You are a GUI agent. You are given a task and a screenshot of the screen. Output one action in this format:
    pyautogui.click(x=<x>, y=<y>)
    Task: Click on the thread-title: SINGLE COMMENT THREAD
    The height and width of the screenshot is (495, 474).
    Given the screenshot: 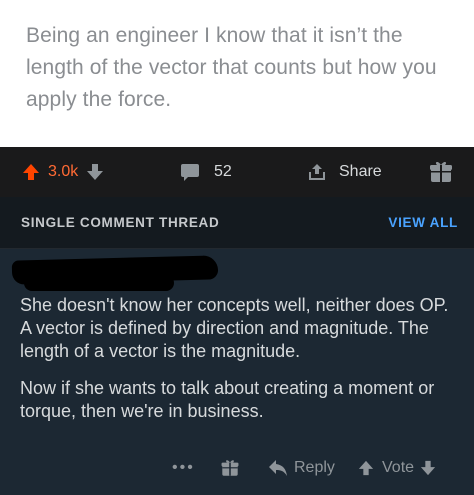 What is the action you would take?
    pyautogui.click(x=120, y=222)
    